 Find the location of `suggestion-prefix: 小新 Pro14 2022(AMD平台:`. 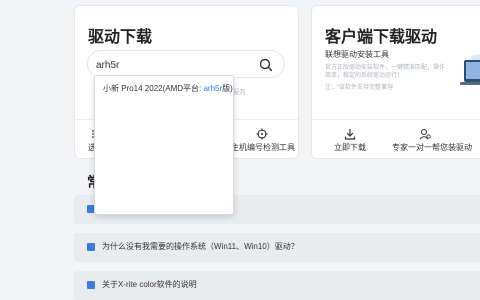

suggestion-prefix: 小新 Pro14 2022(AMD平台: is located at coordinates (153, 88).